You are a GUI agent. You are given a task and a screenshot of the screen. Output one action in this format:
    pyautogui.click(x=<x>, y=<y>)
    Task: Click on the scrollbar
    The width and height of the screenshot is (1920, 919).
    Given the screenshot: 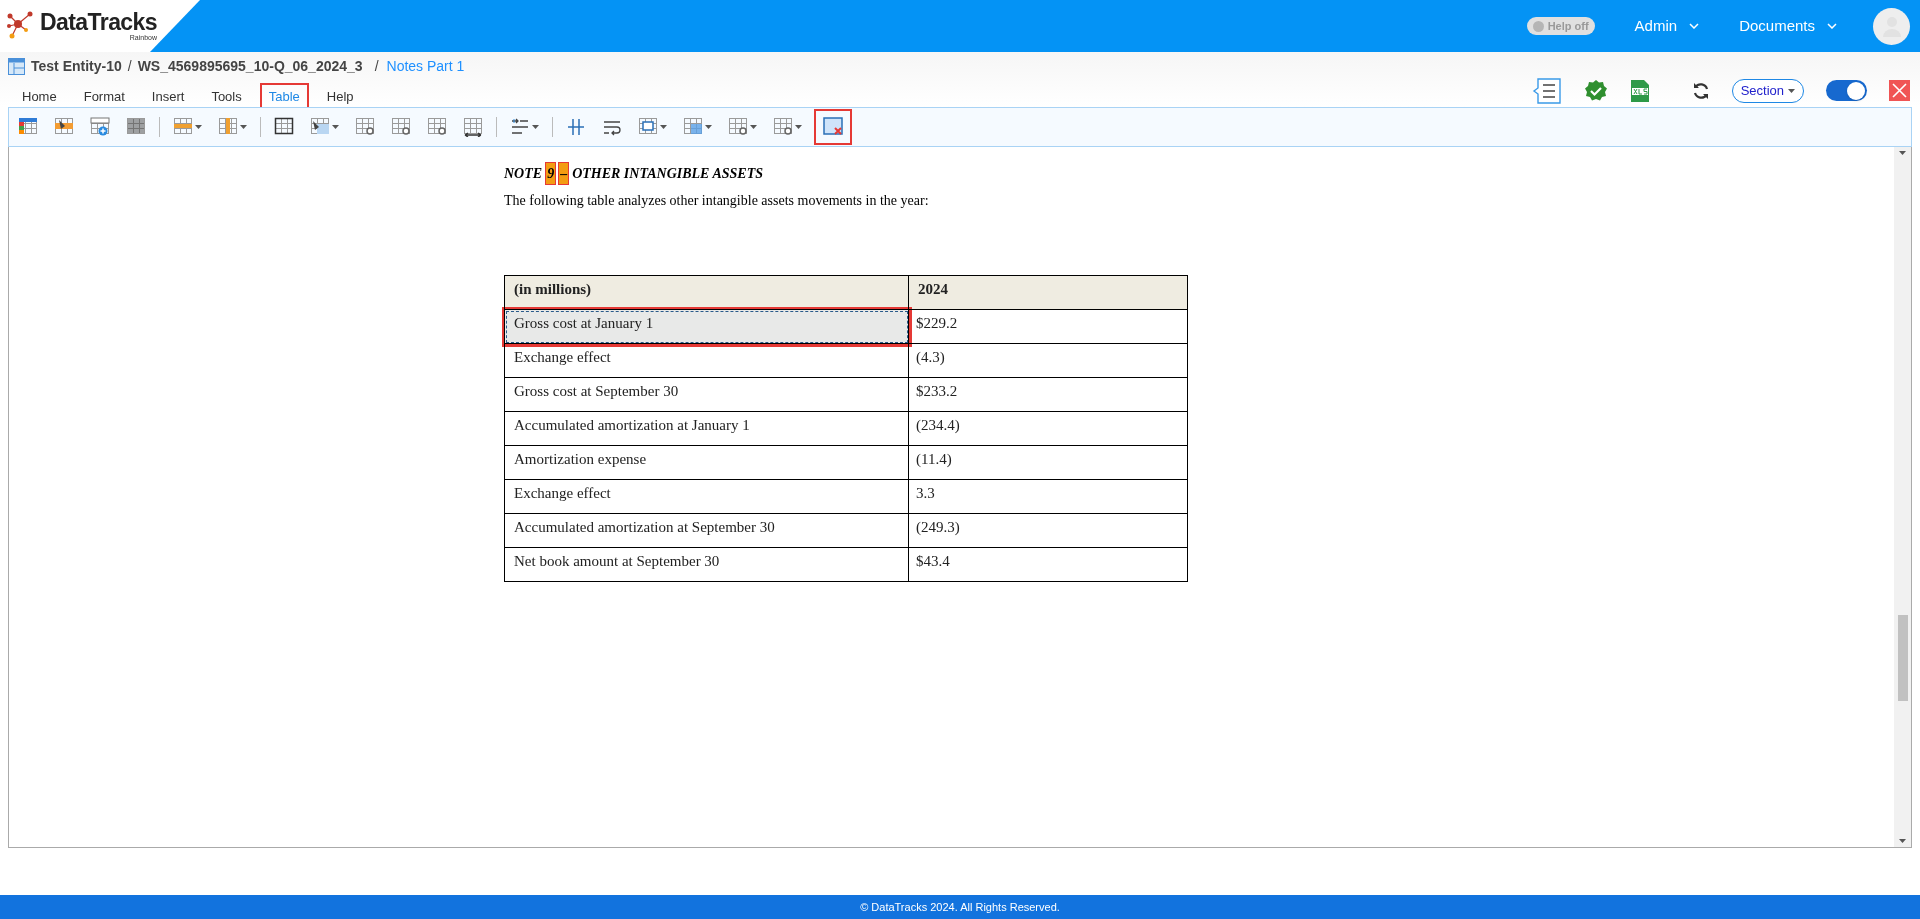 What is the action you would take?
    pyautogui.click(x=1902, y=497)
    